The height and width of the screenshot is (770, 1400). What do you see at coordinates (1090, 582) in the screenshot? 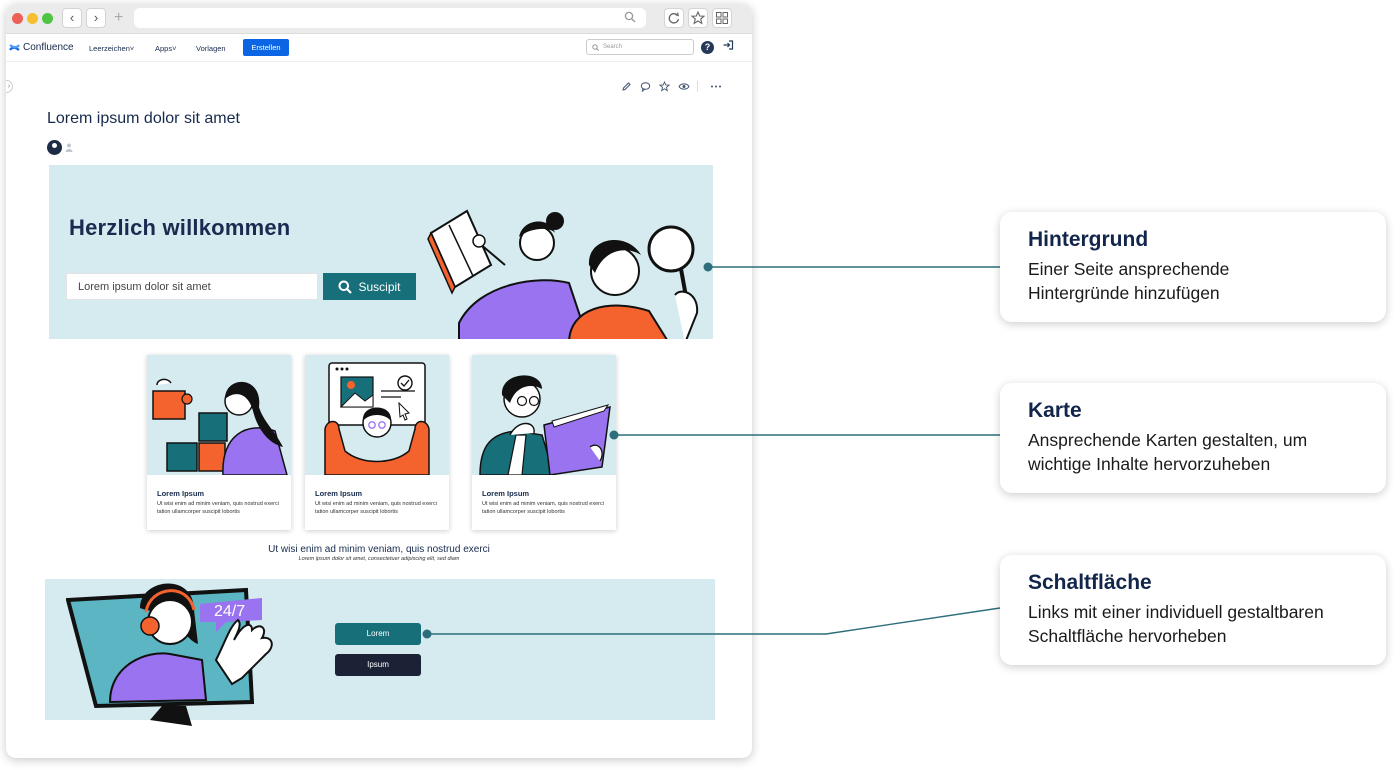
I see `callout-title: Schaltfläche` at bounding box center [1090, 582].